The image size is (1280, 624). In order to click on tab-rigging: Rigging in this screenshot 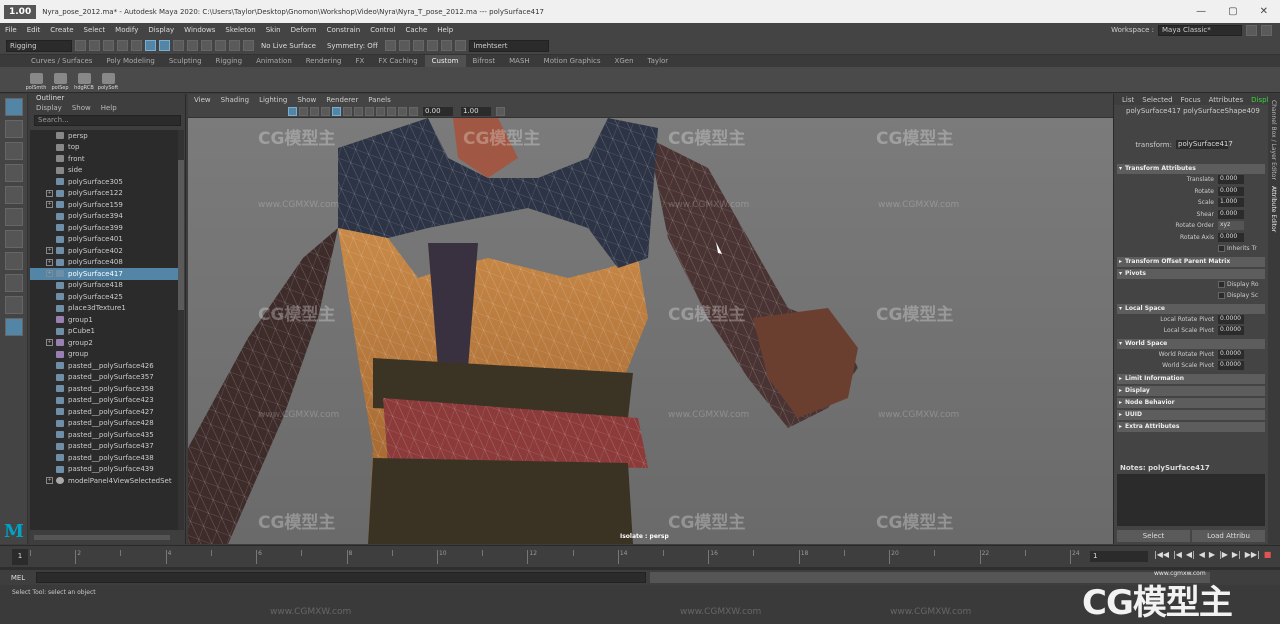, I will do `click(229, 61)`.